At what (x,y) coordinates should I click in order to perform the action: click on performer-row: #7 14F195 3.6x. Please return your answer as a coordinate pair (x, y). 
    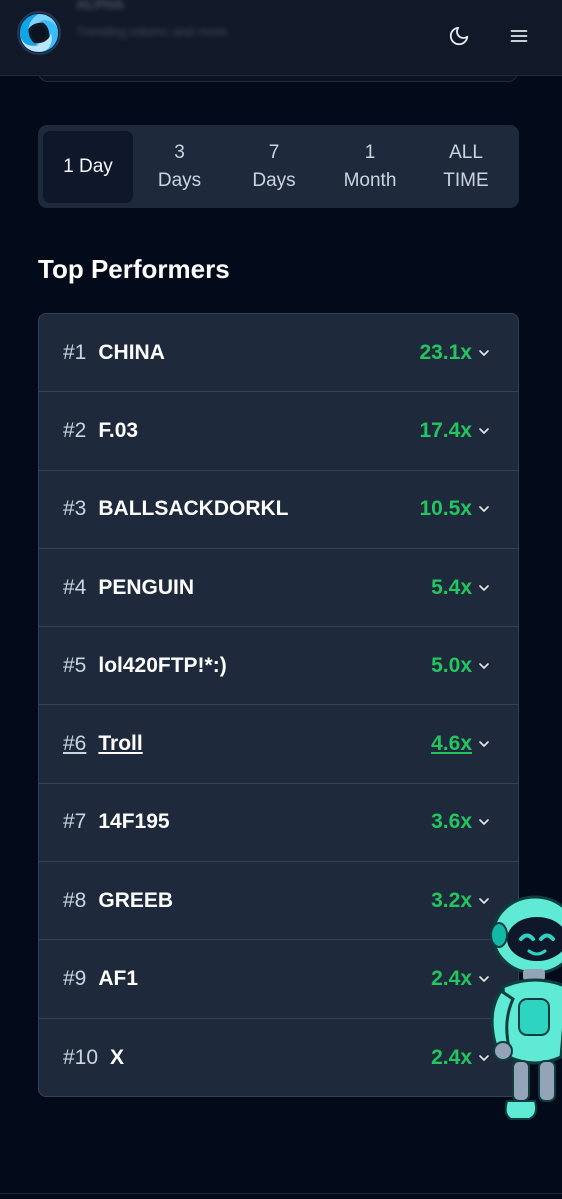
    Looking at the image, I should click on (278, 823).